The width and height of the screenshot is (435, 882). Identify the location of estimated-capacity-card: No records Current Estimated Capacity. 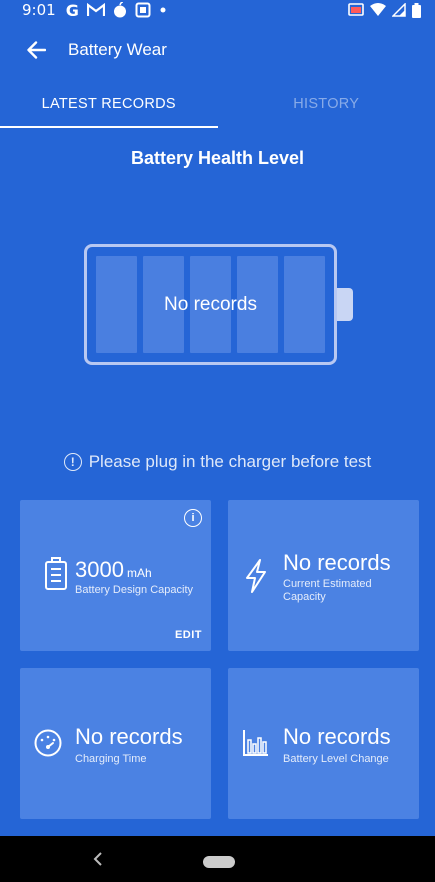
(323, 575).